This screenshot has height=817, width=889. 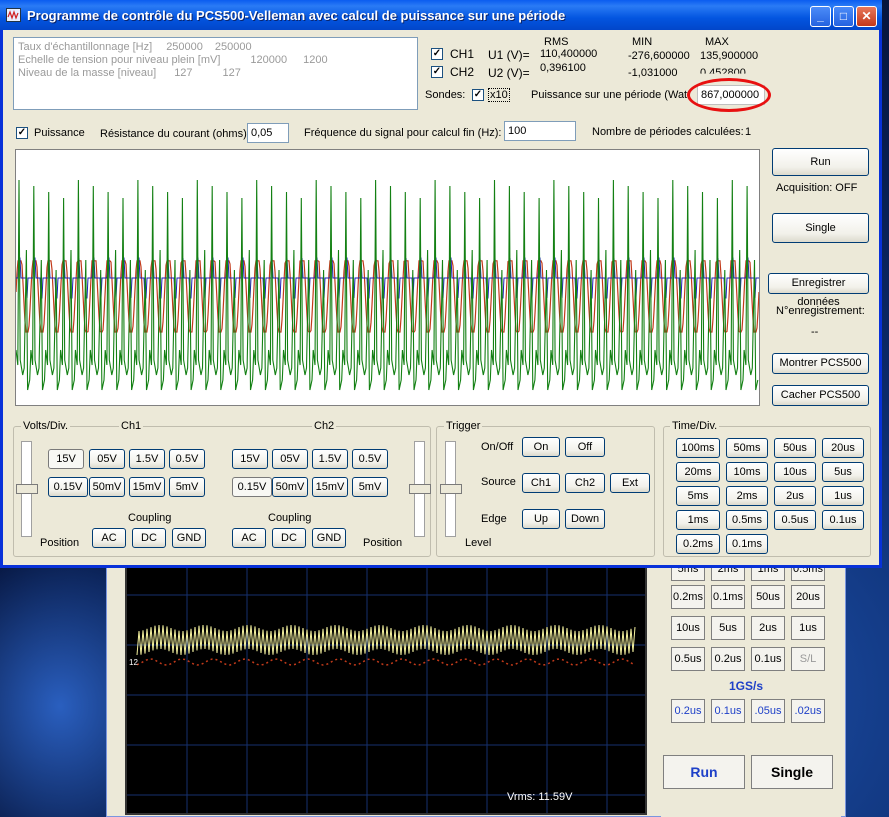 I want to click on time-btn-100ms: 100ms, so click(x=698, y=448).